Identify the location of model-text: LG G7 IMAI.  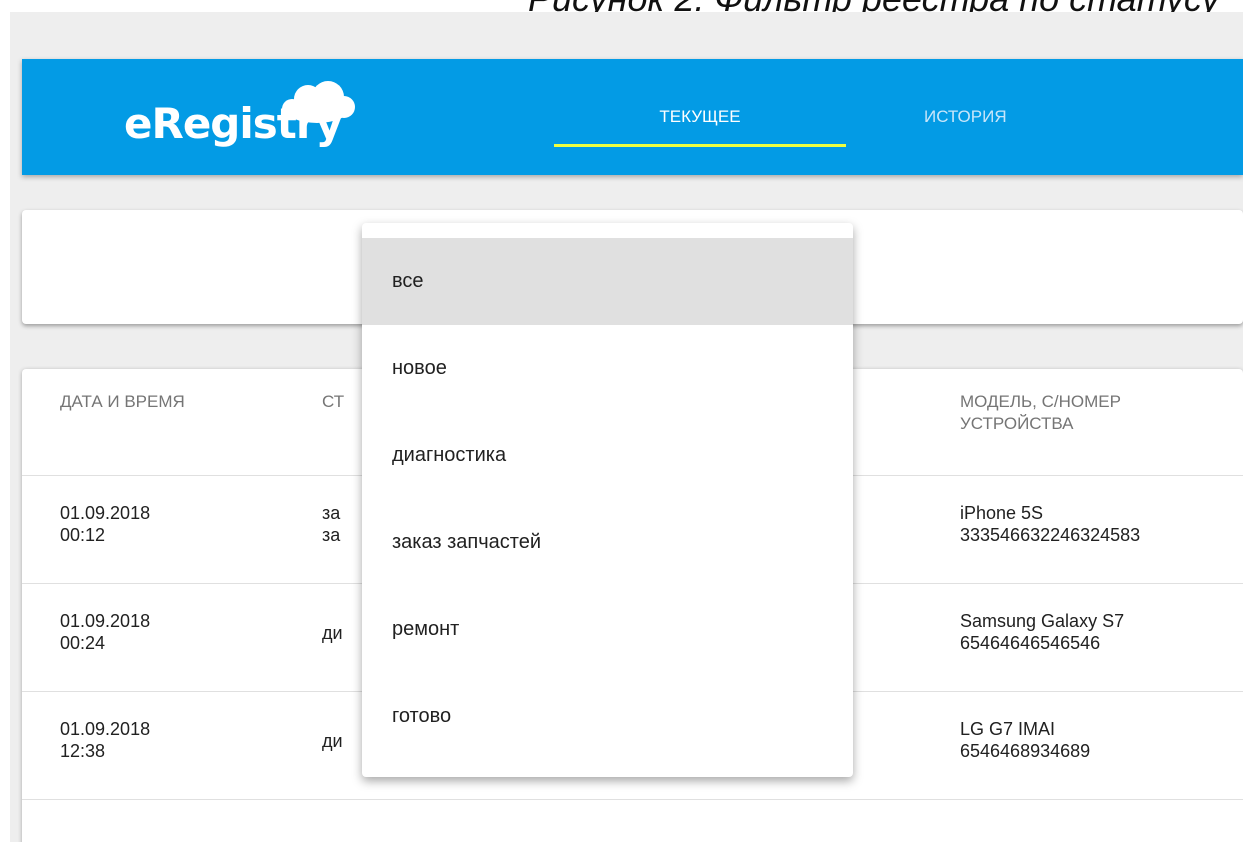
(1008, 729).